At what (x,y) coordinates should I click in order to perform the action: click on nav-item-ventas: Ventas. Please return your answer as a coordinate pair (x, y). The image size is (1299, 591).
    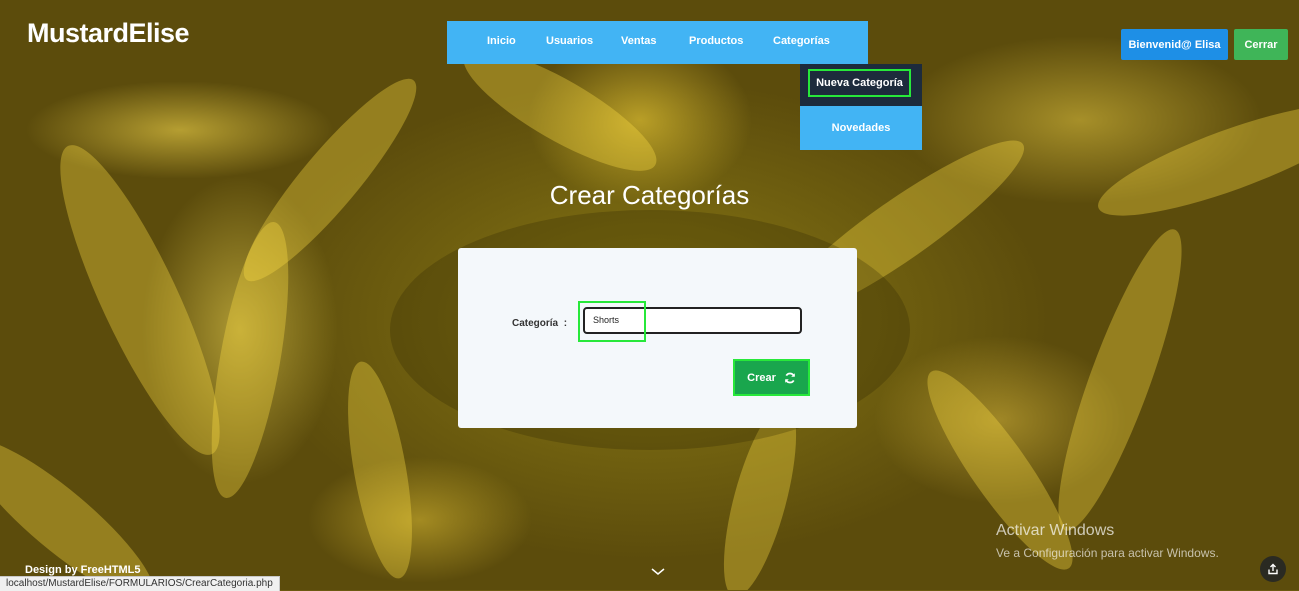
    Looking at the image, I should click on (638, 41).